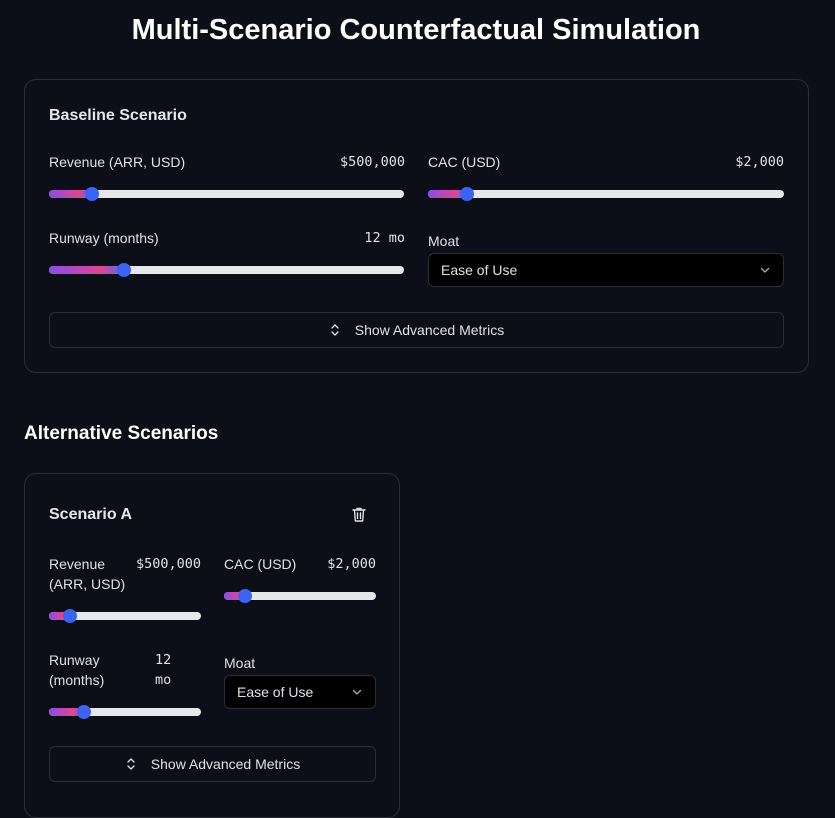 This screenshot has width=835, height=818. Describe the element at coordinates (163, 670) in the screenshot. I see `scenario-runway-value: 12 mo` at that location.